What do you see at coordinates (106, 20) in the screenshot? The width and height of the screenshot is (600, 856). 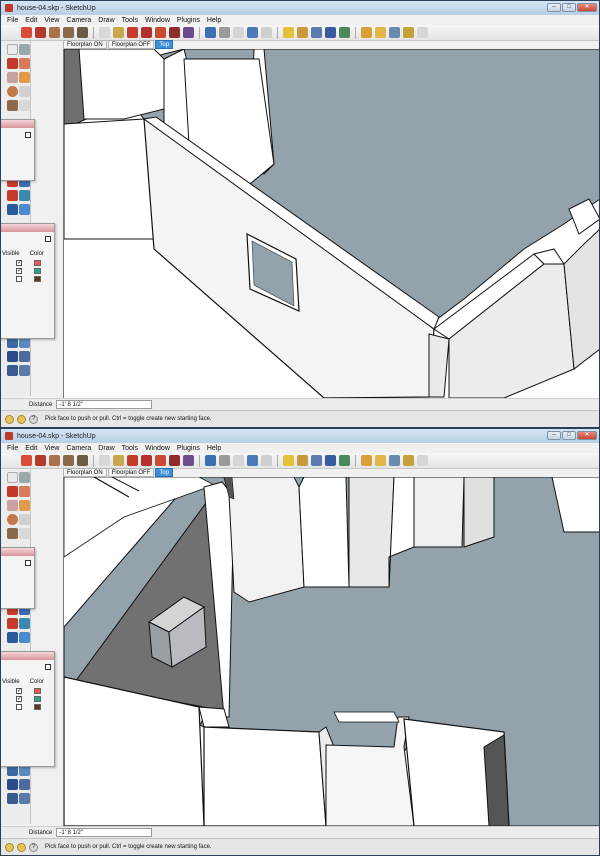 I see `menu-draw: Draw` at bounding box center [106, 20].